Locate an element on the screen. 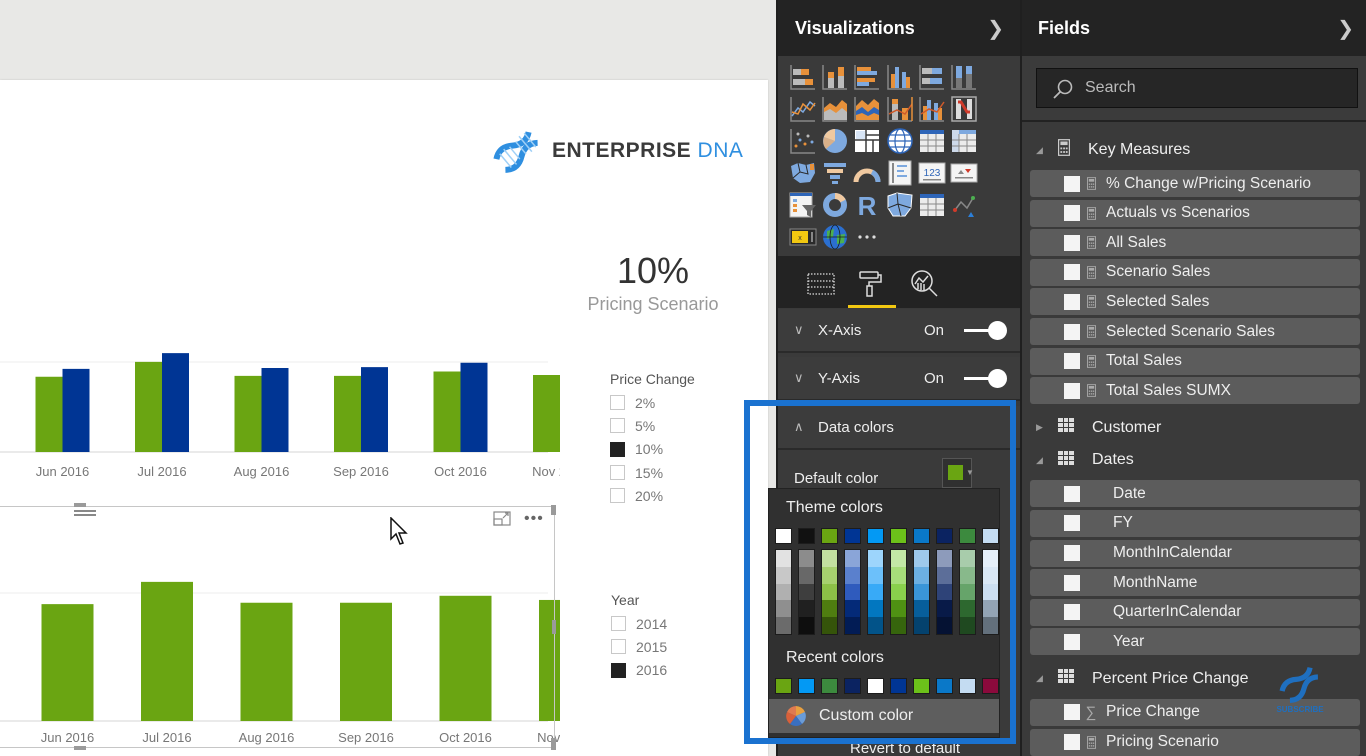 The width and height of the screenshot is (1366, 756). slicer-option: 2016 is located at coordinates (639, 670).